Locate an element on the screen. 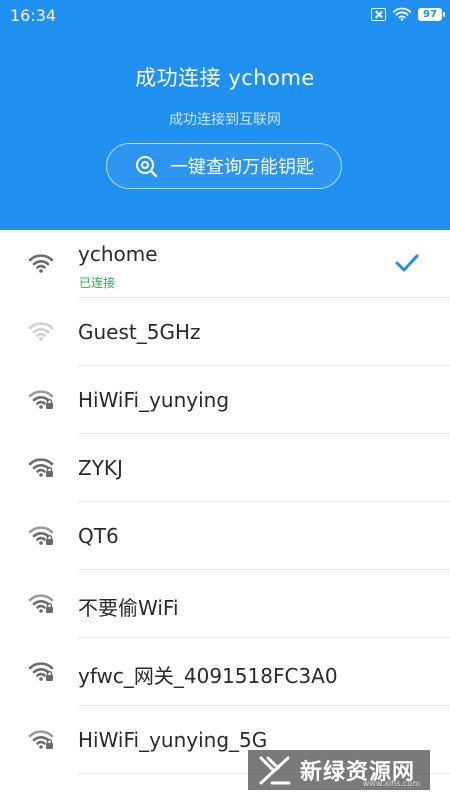 The image size is (450, 800). network-ssid: yfwc_网关_4091518FC3A0 is located at coordinates (208, 676).